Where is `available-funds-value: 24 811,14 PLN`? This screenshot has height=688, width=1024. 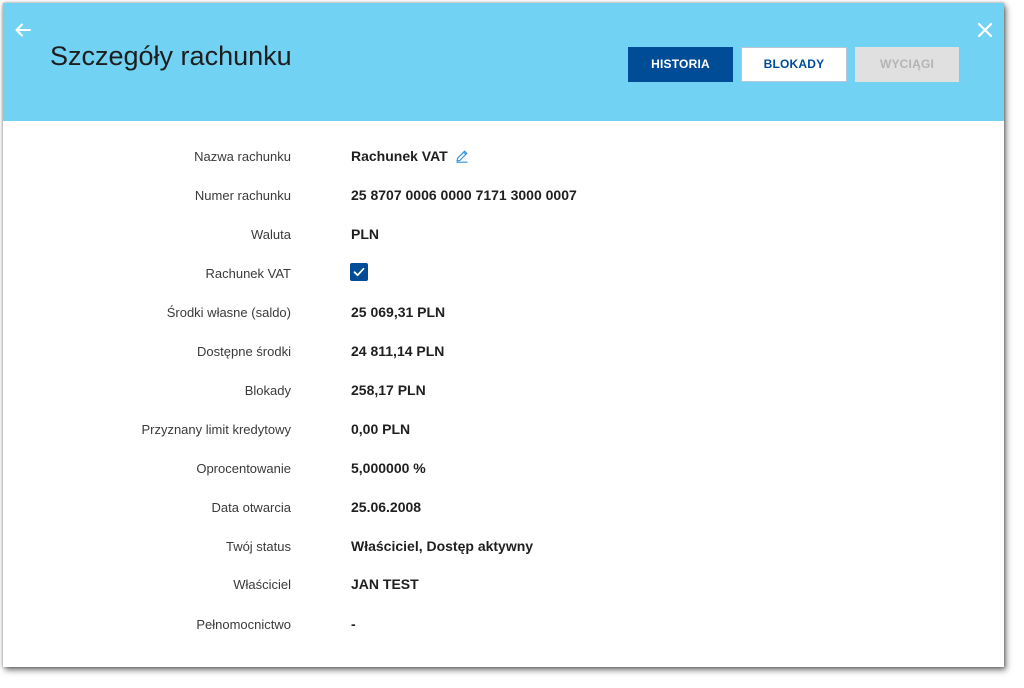
available-funds-value: 24 811,14 PLN is located at coordinates (398, 351).